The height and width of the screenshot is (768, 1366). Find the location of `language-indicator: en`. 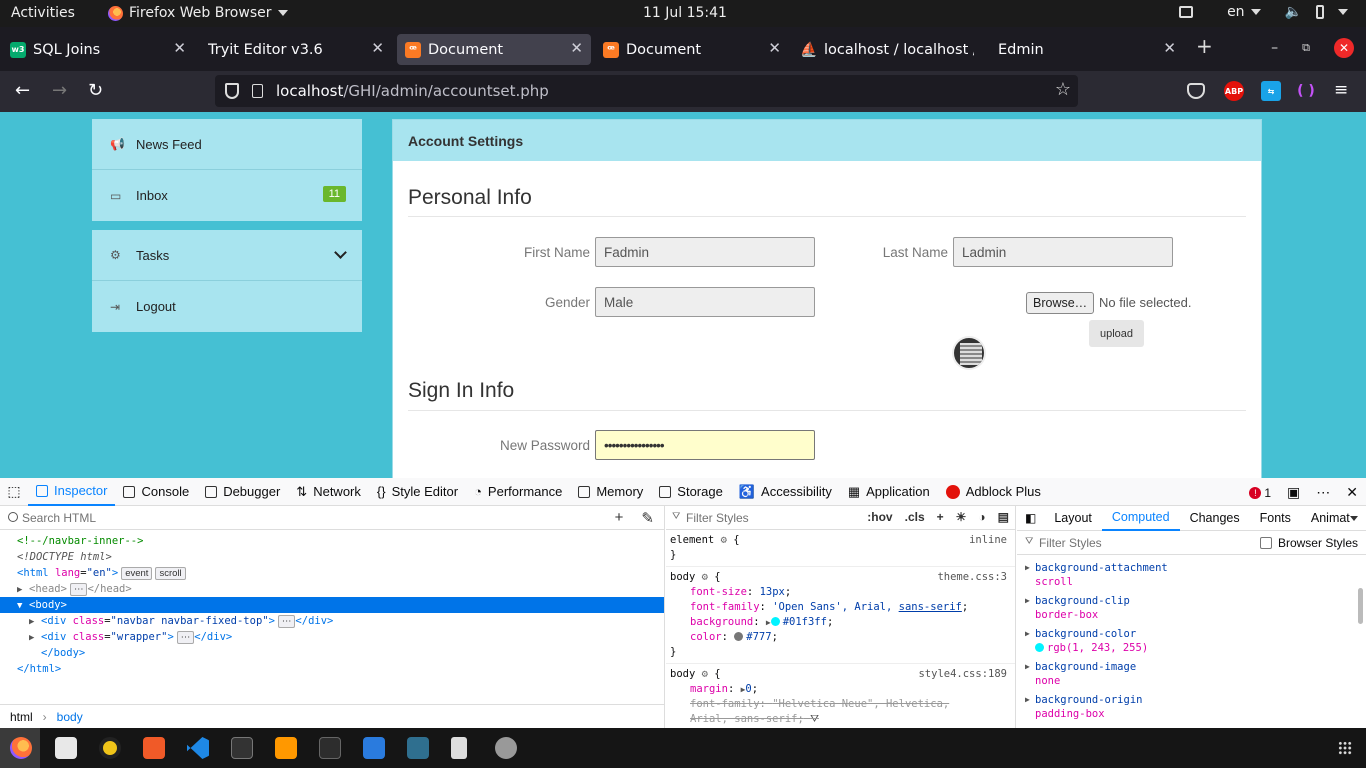

language-indicator: en is located at coordinates (1244, 12).